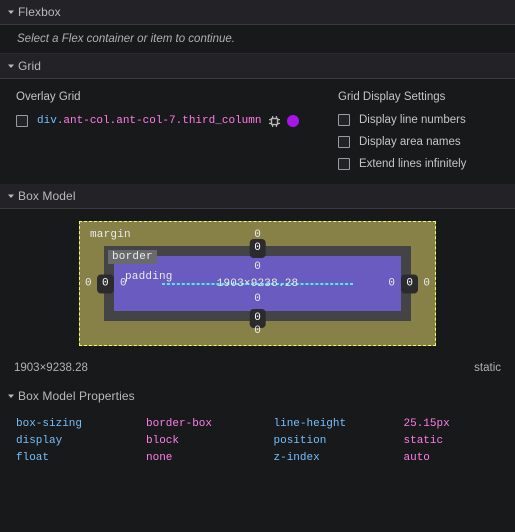  Describe the element at coordinates (22, 121) in the screenshot. I see `overlay-grid-checkbox` at that location.